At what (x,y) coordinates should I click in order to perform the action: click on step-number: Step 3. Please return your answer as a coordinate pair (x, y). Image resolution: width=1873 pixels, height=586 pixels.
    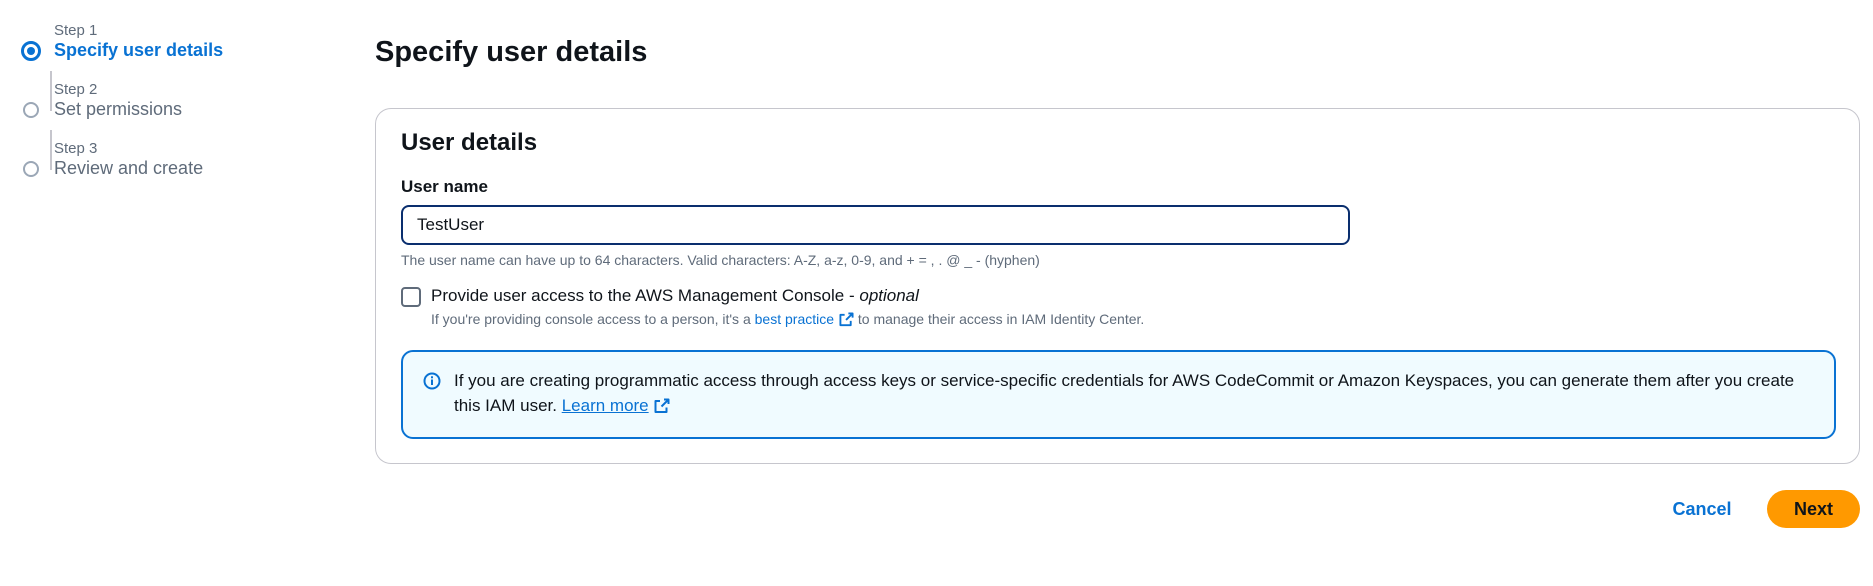
    Looking at the image, I should click on (76, 148).